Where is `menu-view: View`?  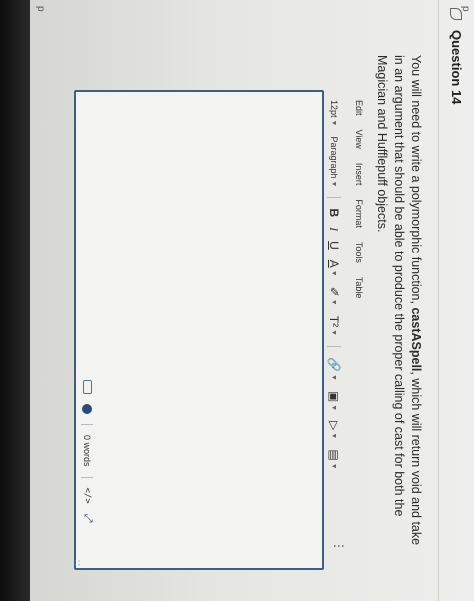 menu-view: View is located at coordinates (359, 139).